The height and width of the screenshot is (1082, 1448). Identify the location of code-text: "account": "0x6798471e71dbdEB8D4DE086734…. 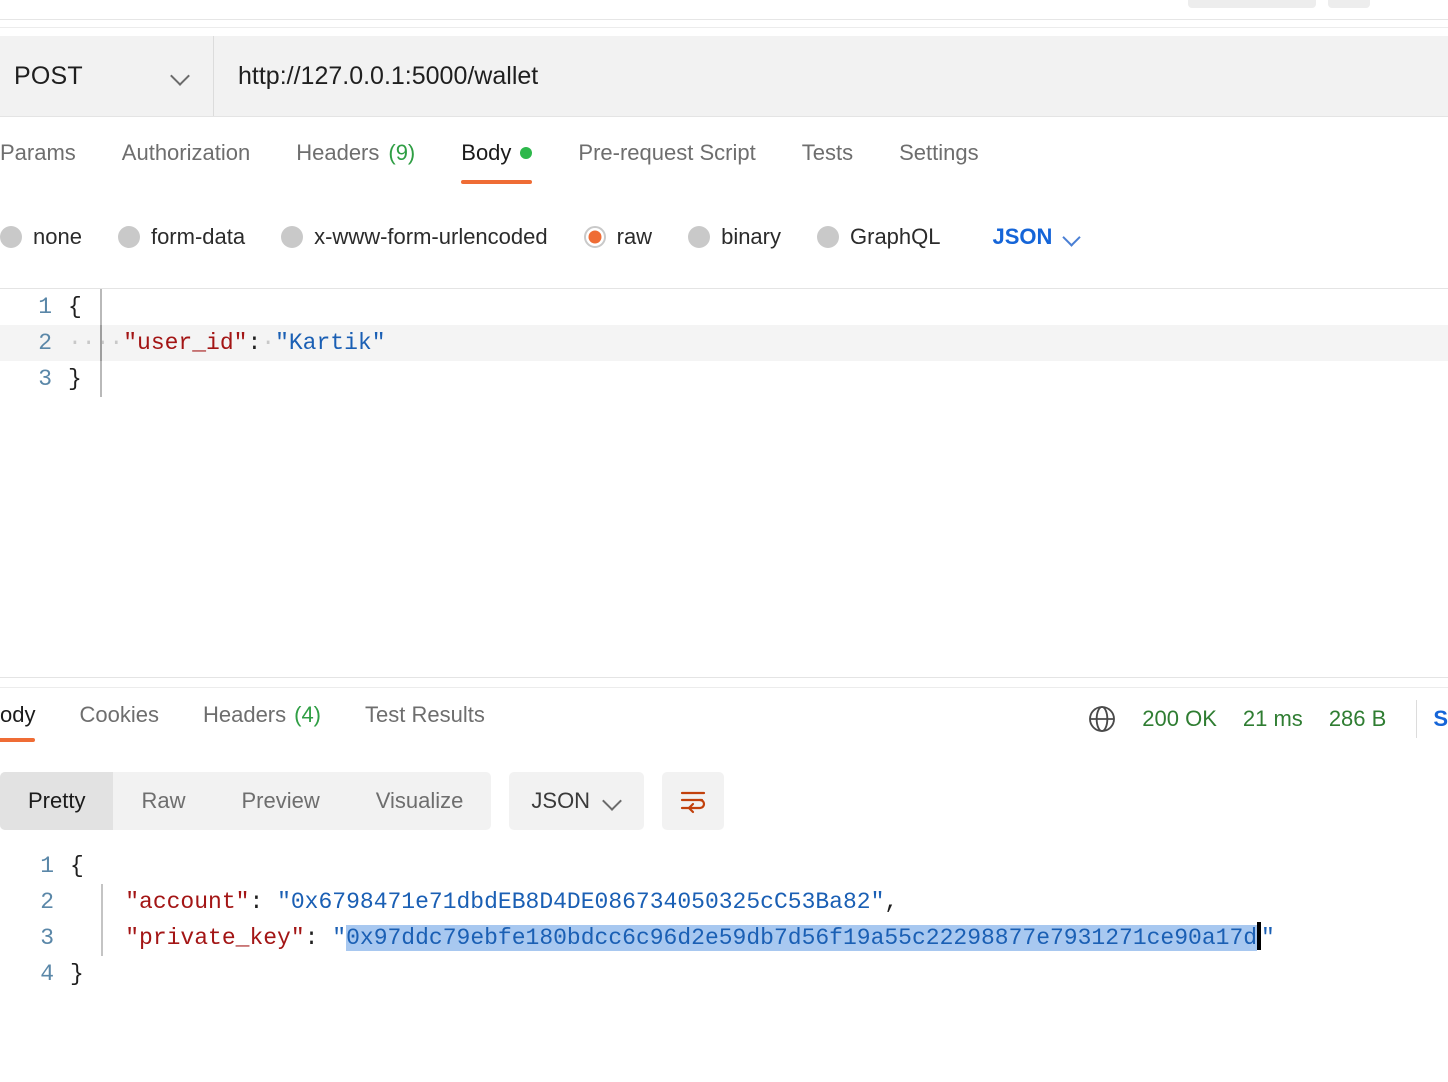
(512, 902).